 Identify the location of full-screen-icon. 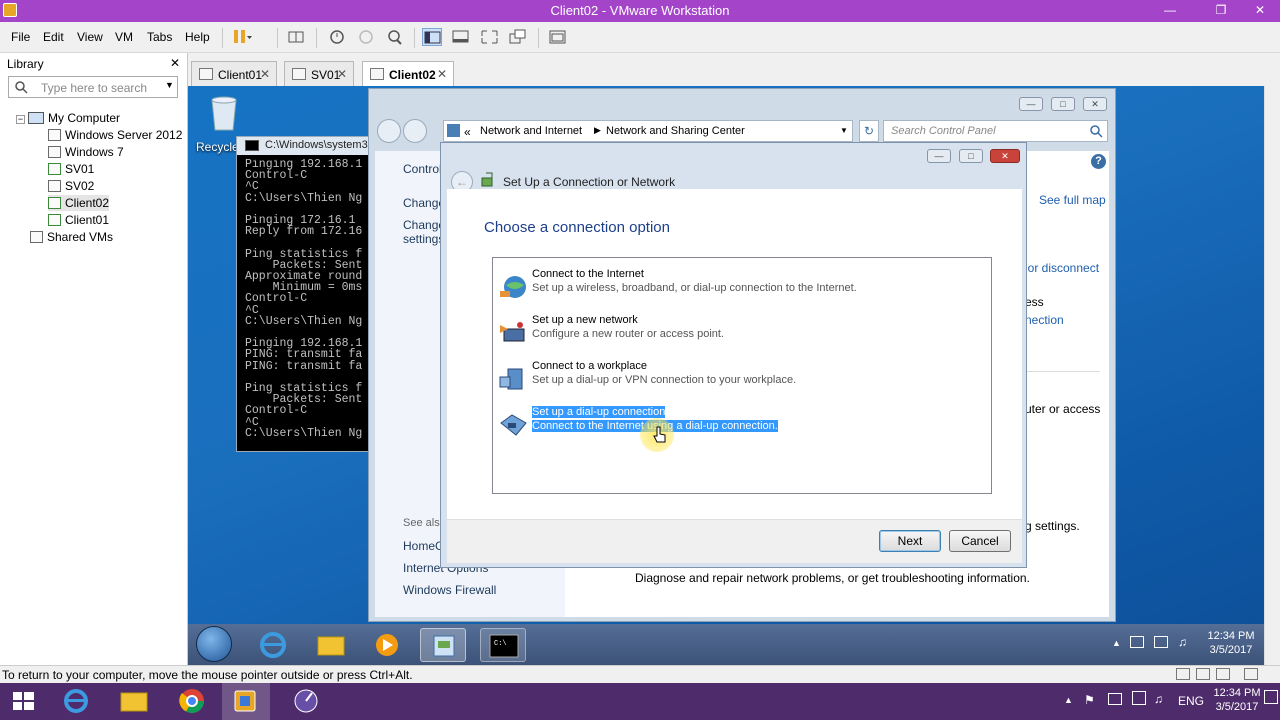
(490, 37).